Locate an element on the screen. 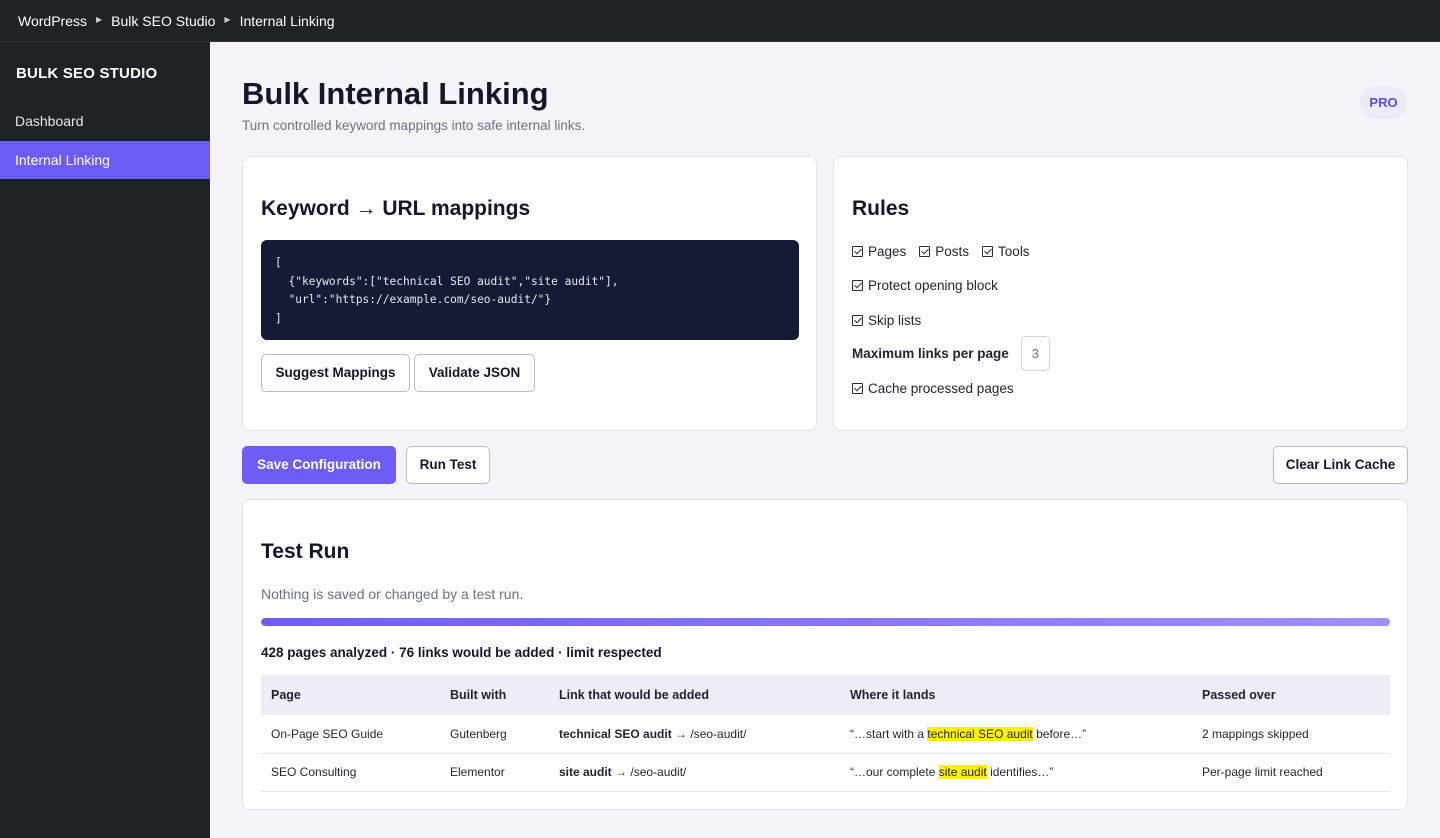  mappings-title: Keyword → URL mappings is located at coordinates (396, 208).